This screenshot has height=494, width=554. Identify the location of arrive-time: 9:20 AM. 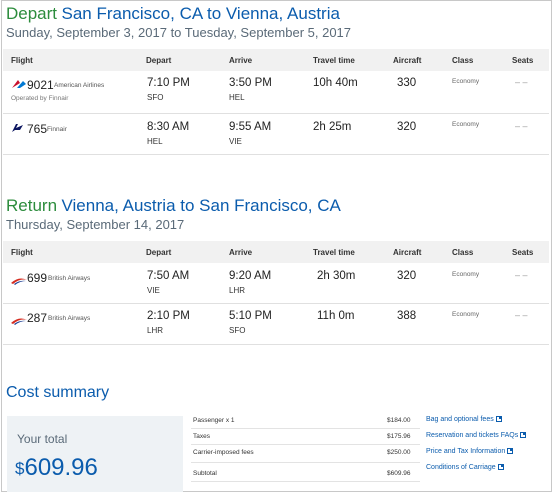
(250, 276).